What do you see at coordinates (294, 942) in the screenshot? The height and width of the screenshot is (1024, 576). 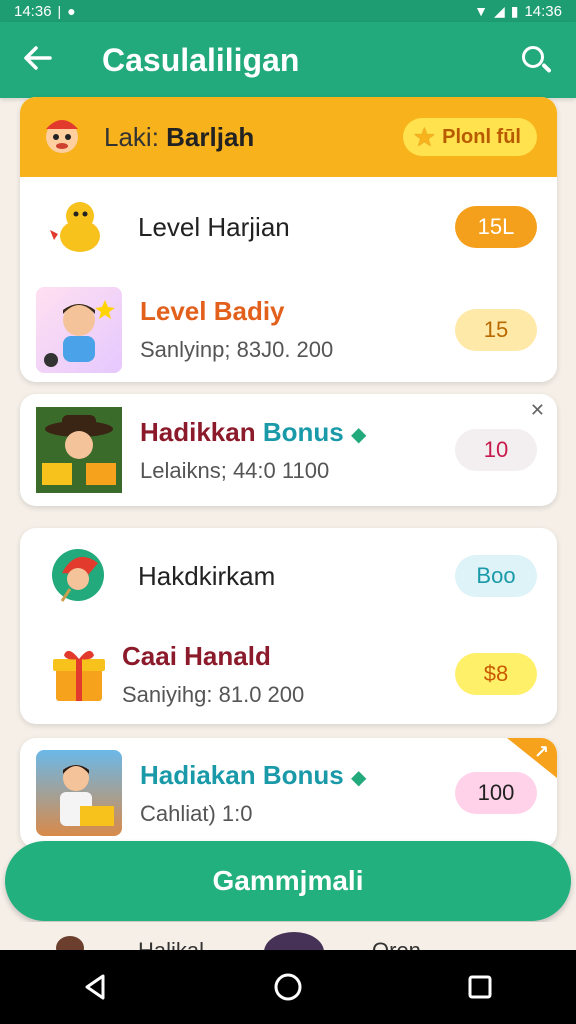 I see `avatar` at bounding box center [294, 942].